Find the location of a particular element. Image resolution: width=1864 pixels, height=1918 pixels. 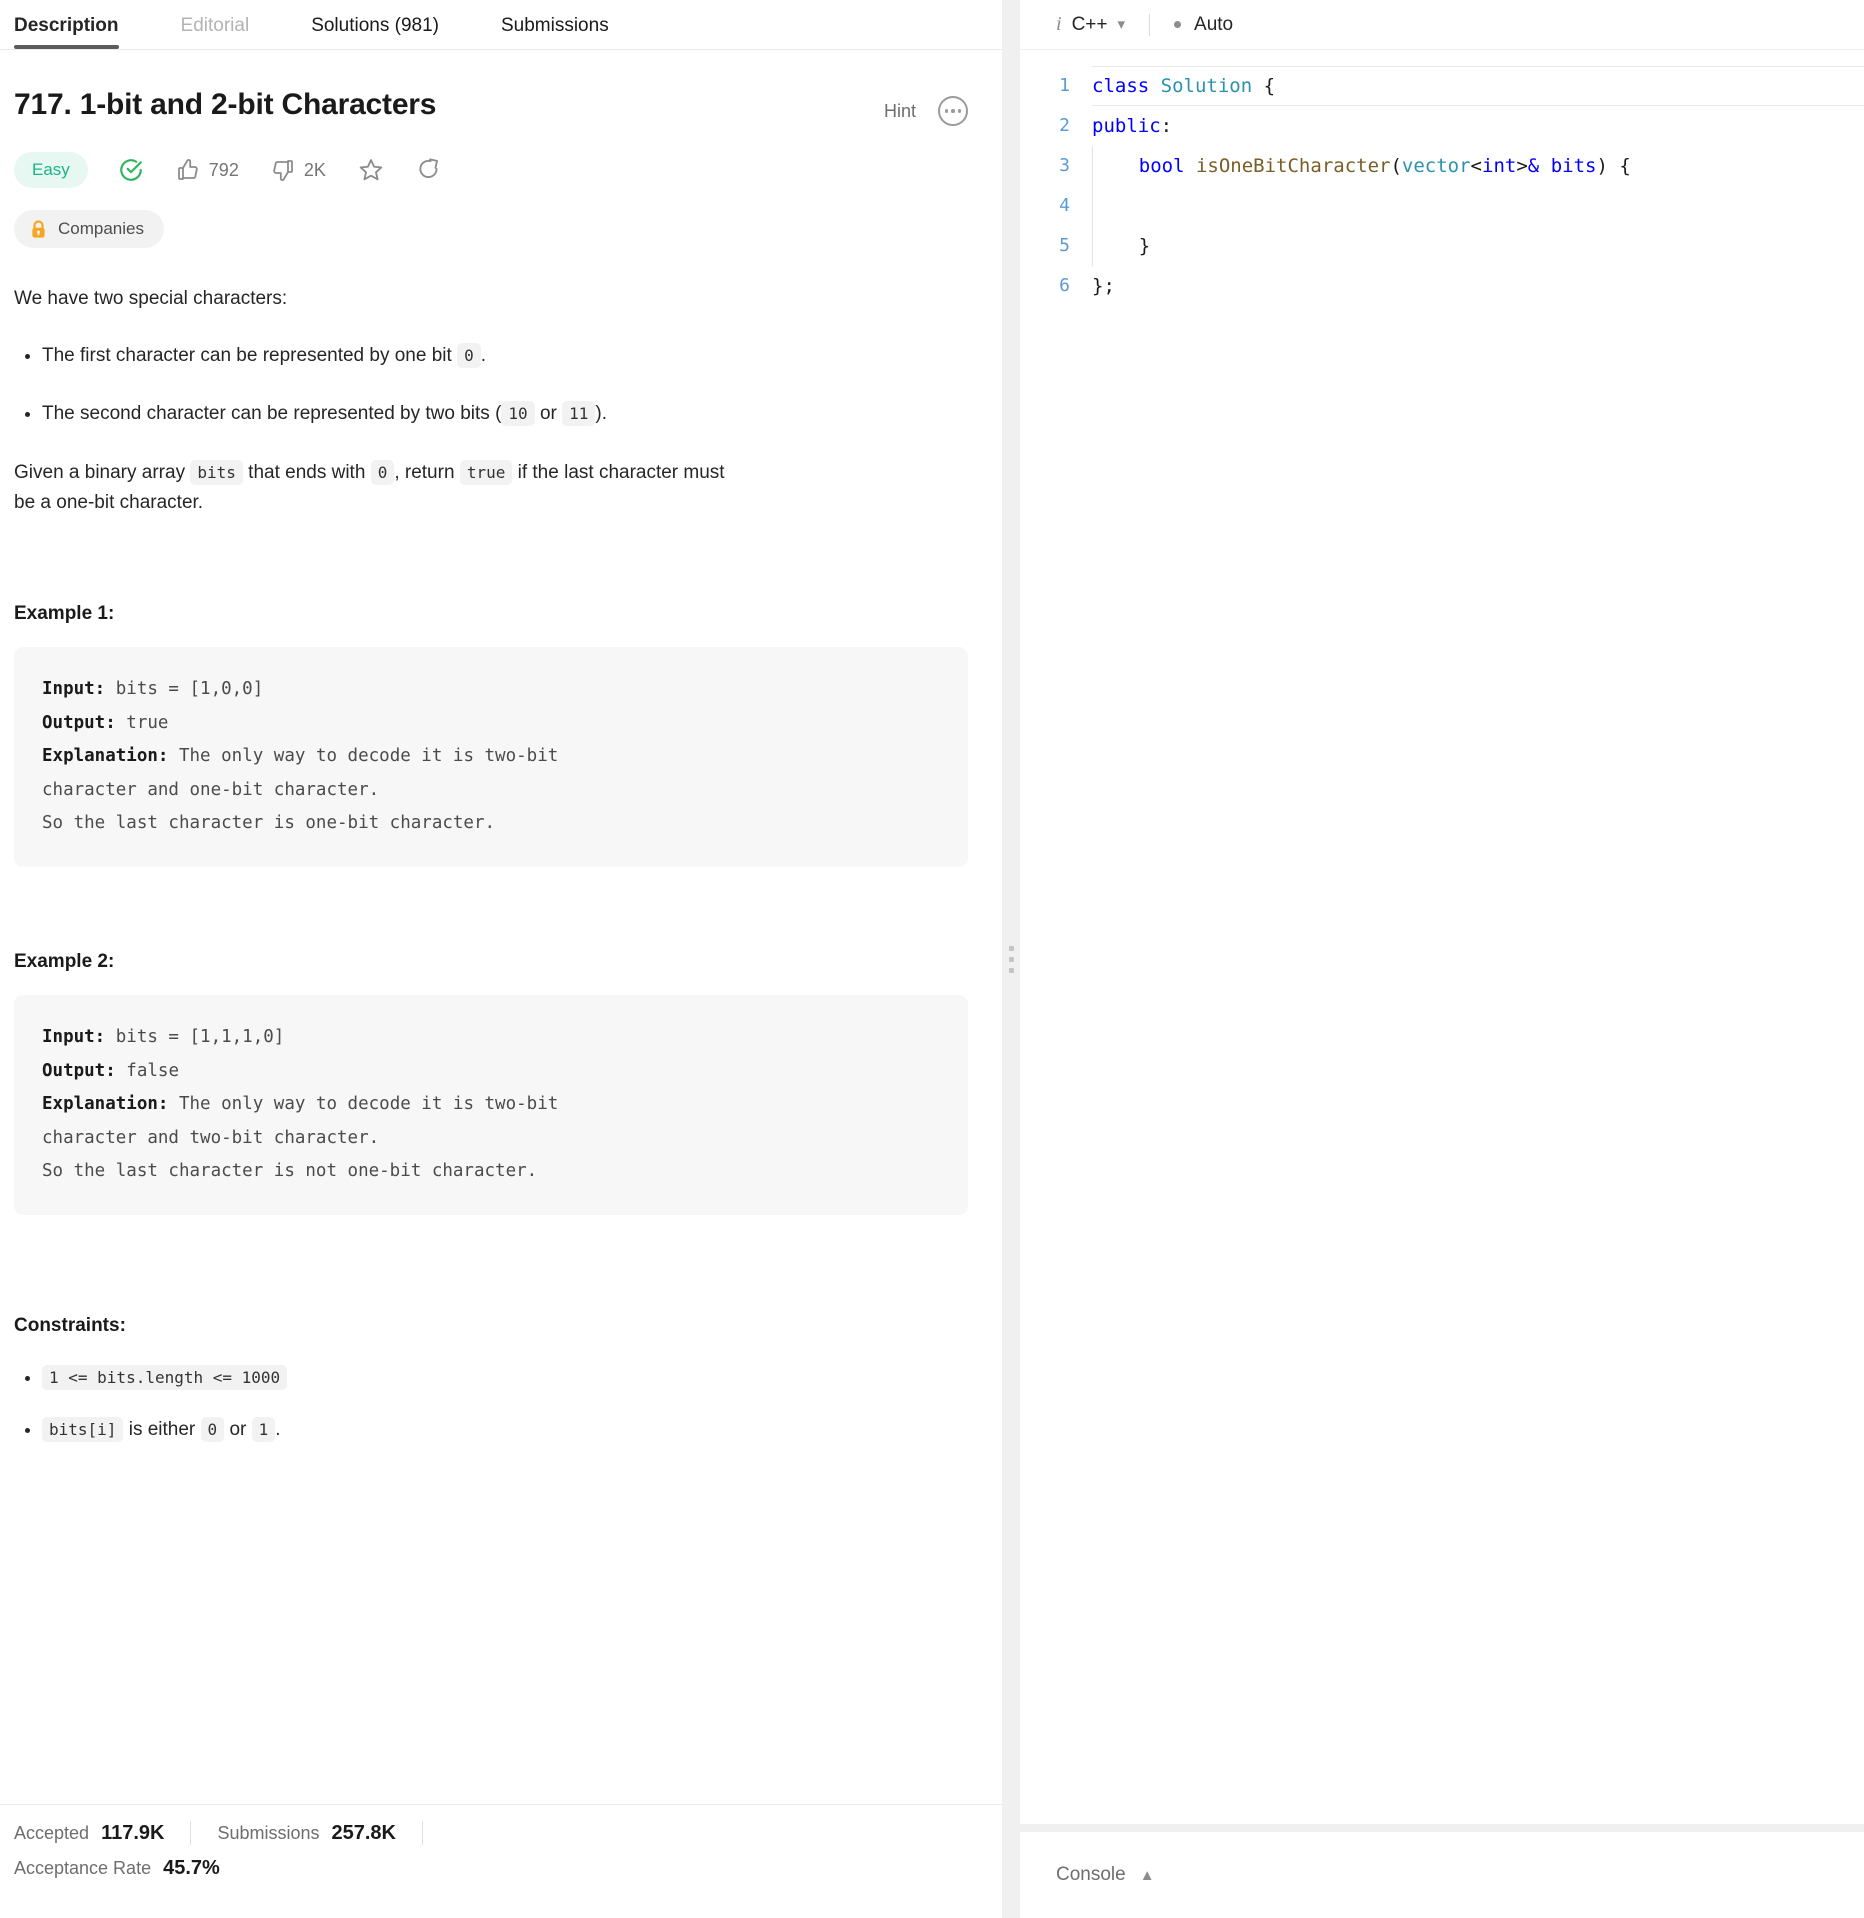

tab-description: Description is located at coordinates (80, 32).